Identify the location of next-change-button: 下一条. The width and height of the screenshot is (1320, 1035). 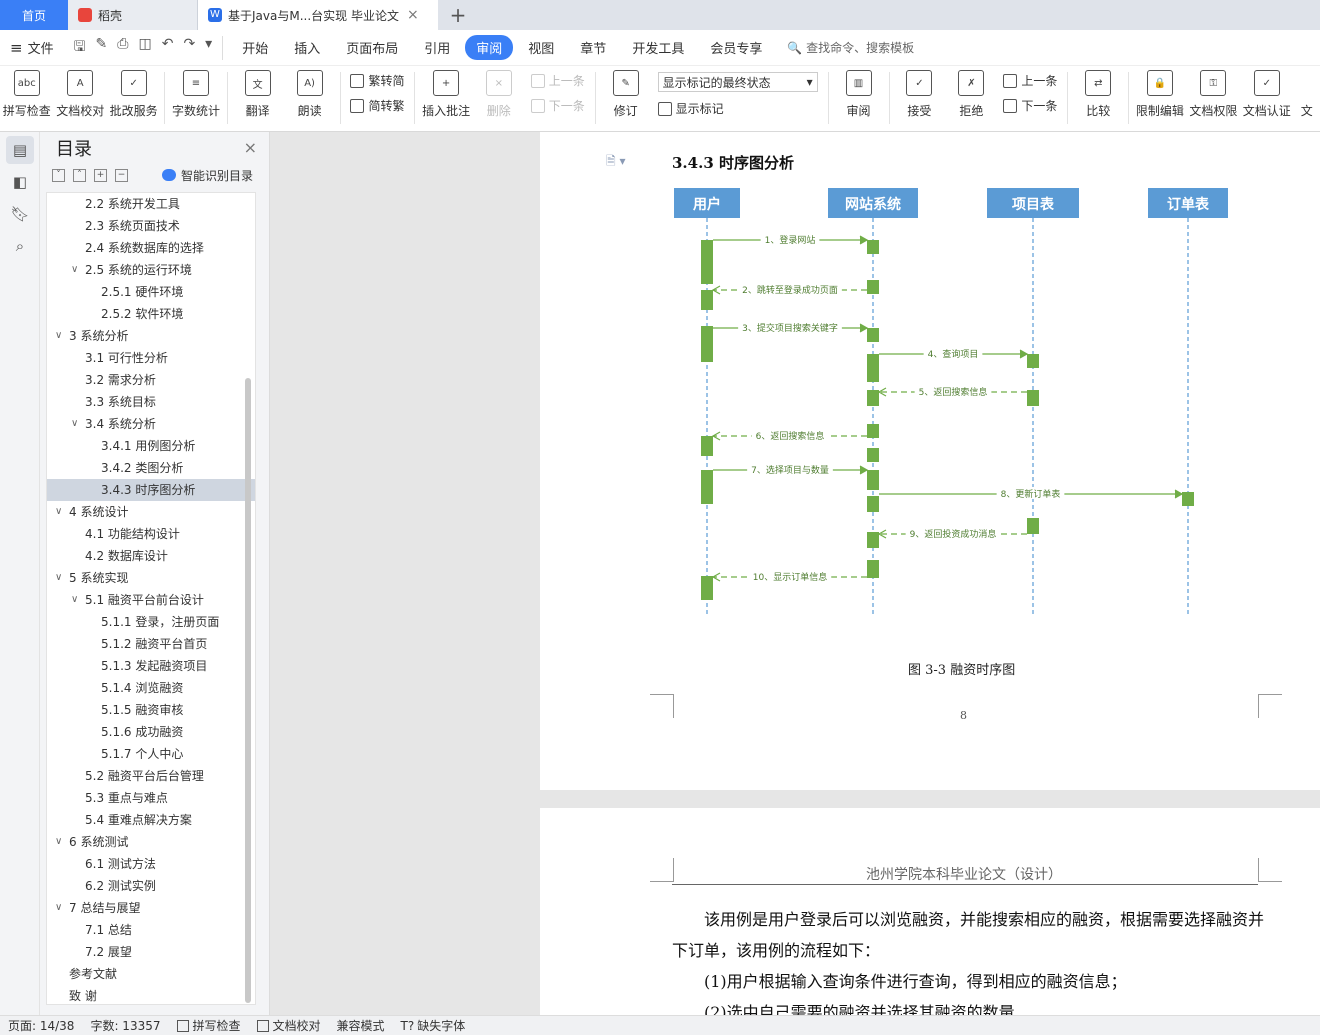
(1030, 105).